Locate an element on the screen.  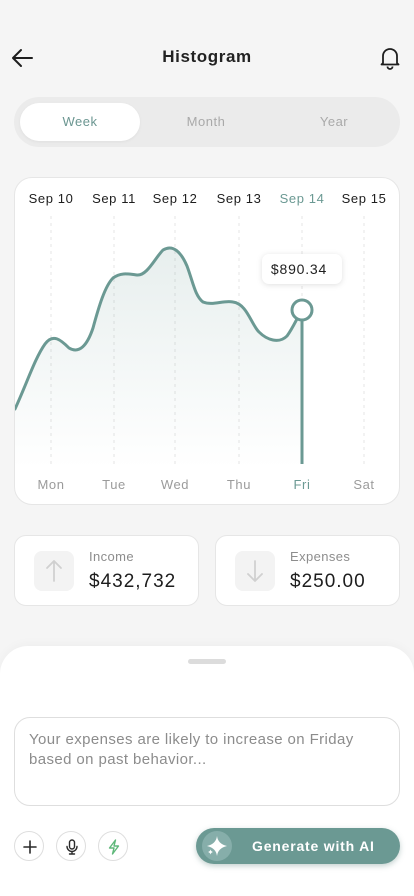
add-button is located at coordinates (29, 846).